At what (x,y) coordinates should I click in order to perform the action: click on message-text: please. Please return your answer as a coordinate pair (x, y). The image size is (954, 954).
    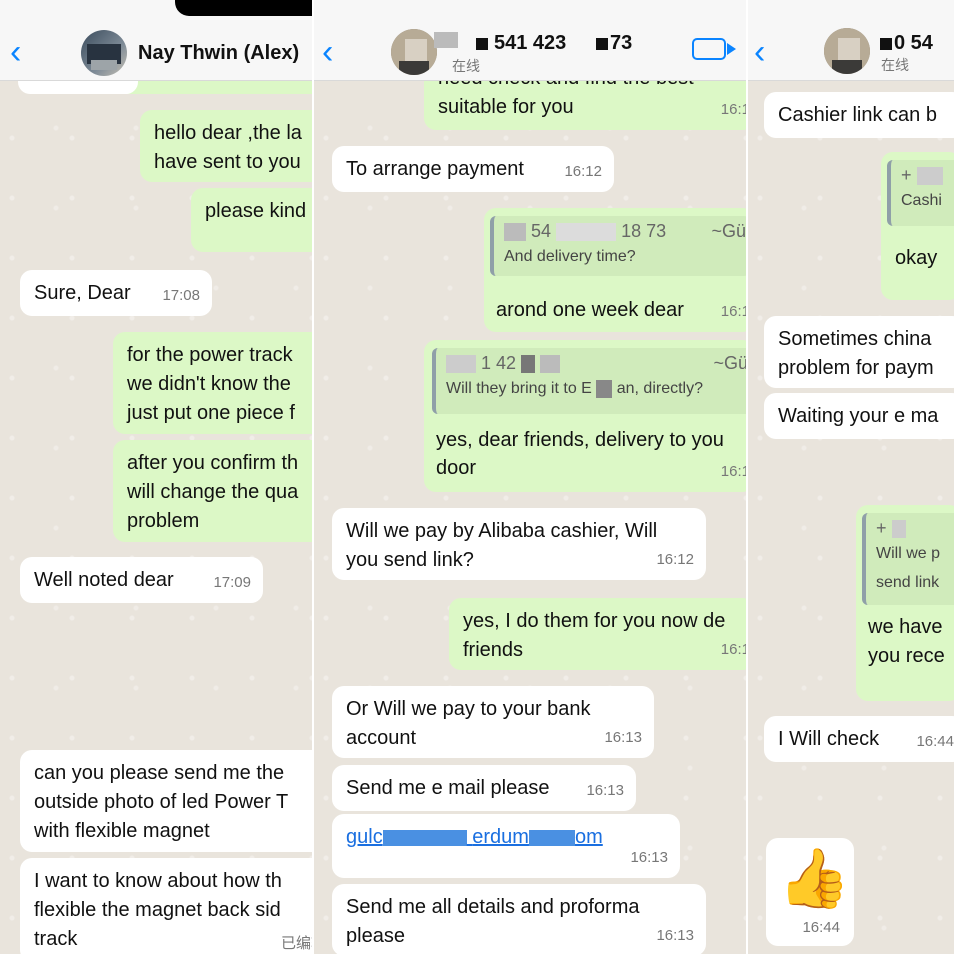
    Looking at the image, I should click on (375, 936).